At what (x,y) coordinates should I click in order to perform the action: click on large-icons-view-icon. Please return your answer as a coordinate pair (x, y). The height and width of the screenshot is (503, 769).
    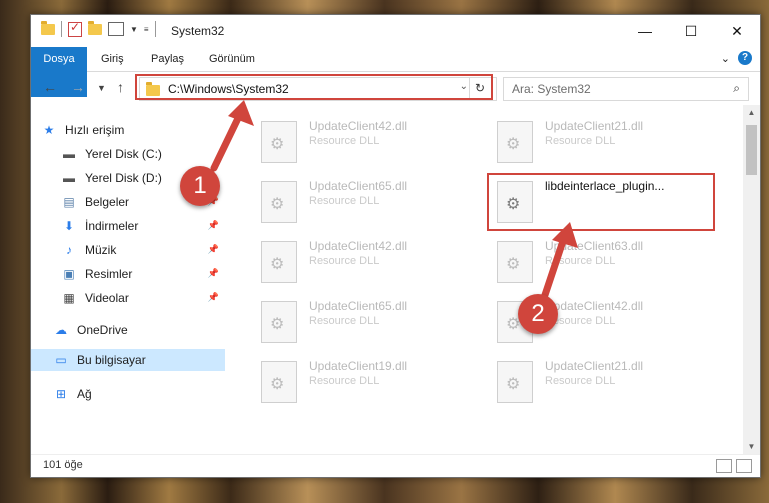
    Looking at the image, I should click on (744, 466).